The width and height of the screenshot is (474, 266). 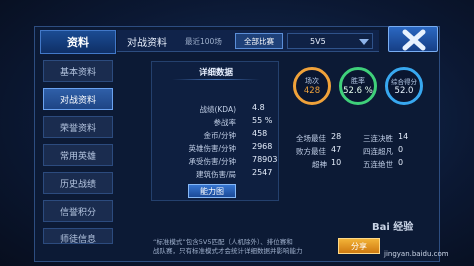 What do you see at coordinates (364, 42) in the screenshot?
I see `chevron-down-icon` at bounding box center [364, 42].